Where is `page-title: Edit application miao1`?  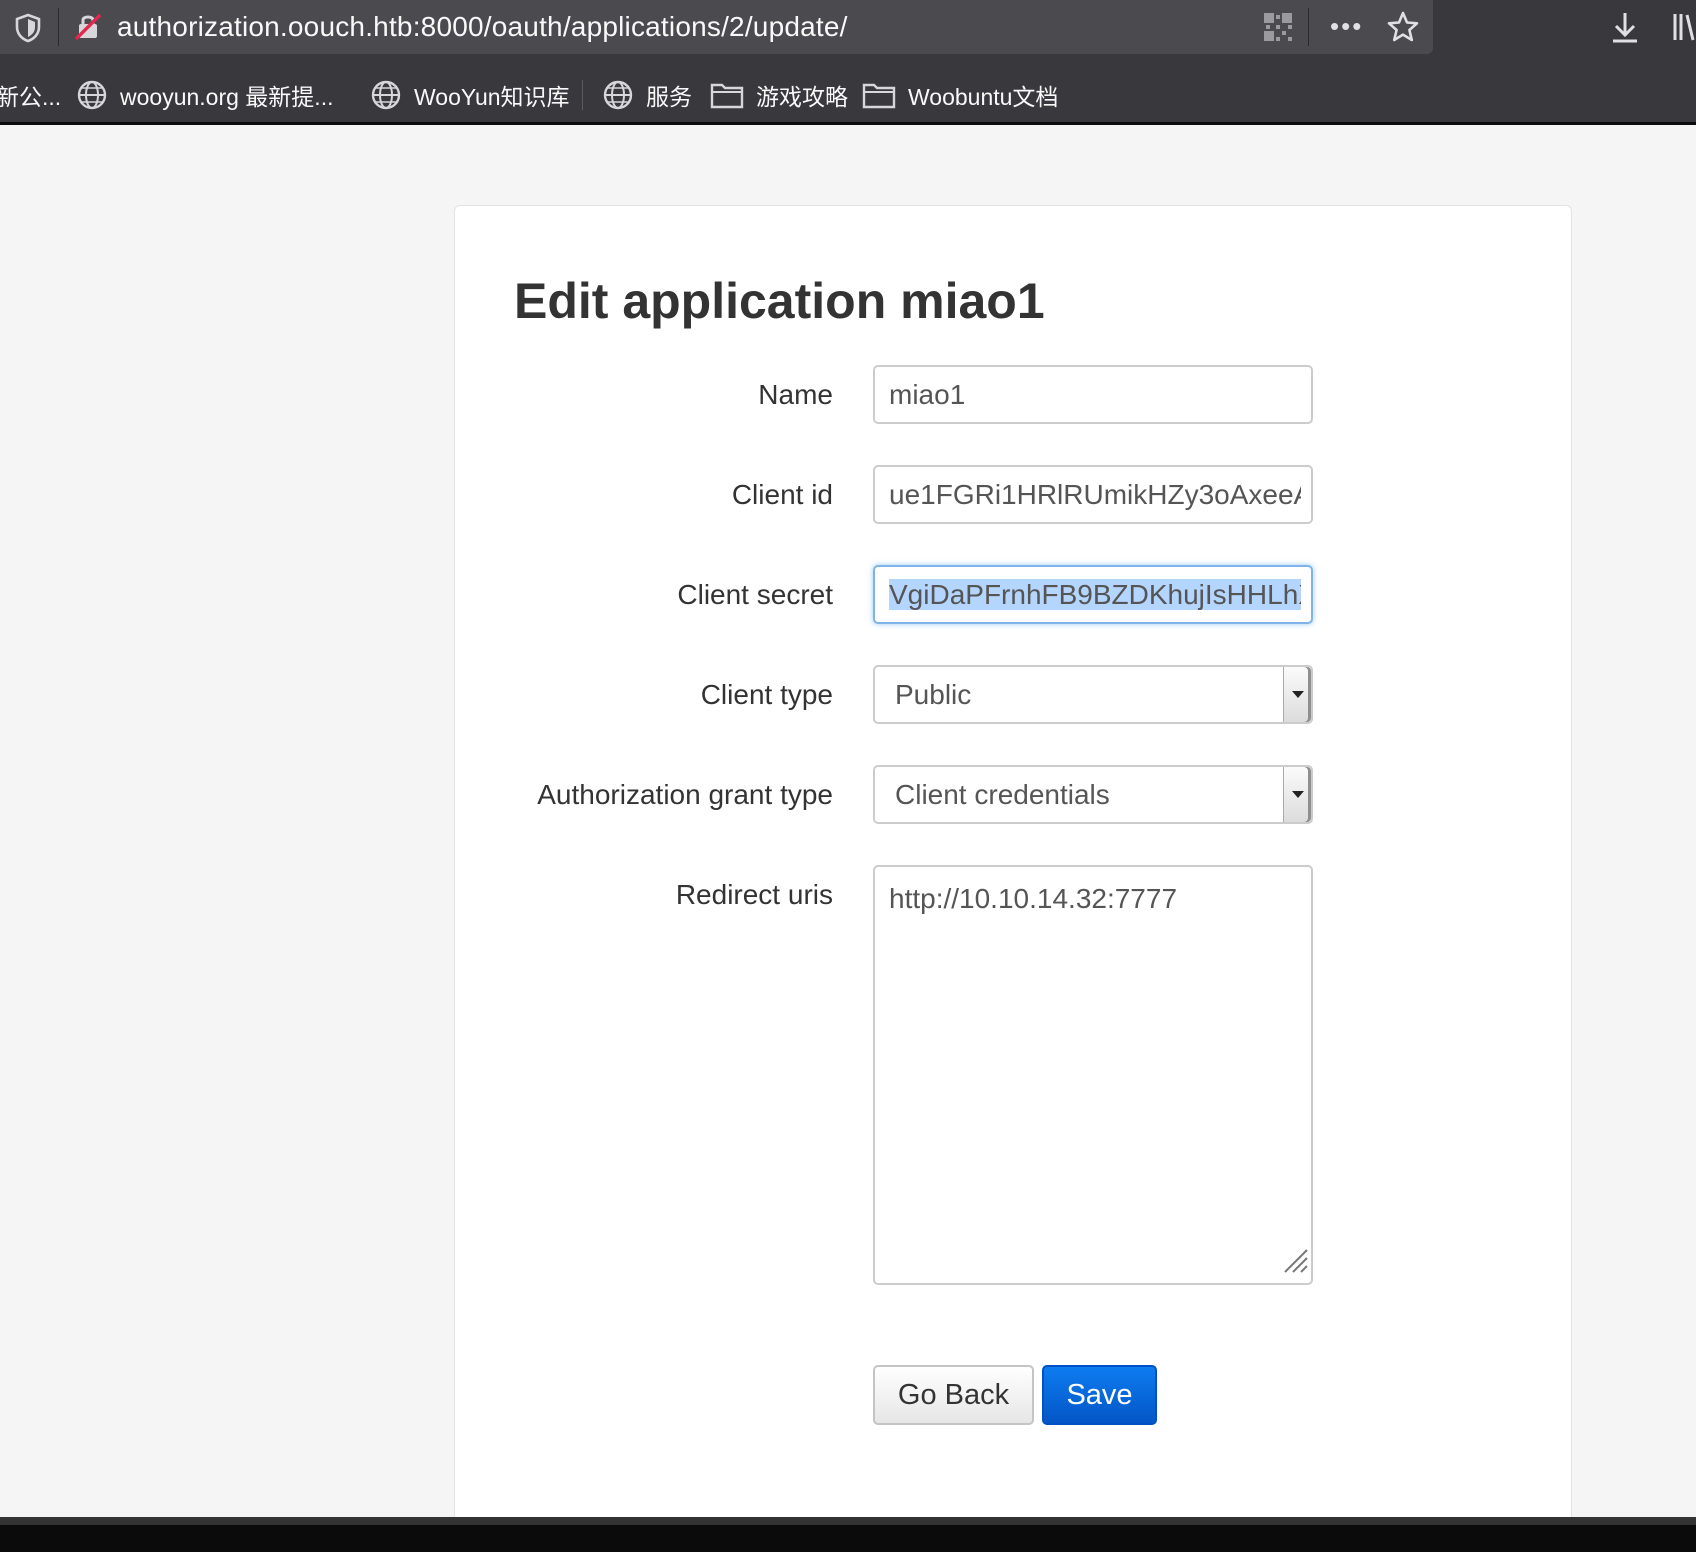
page-title: Edit application miao1 is located at coordinates (779, 301).